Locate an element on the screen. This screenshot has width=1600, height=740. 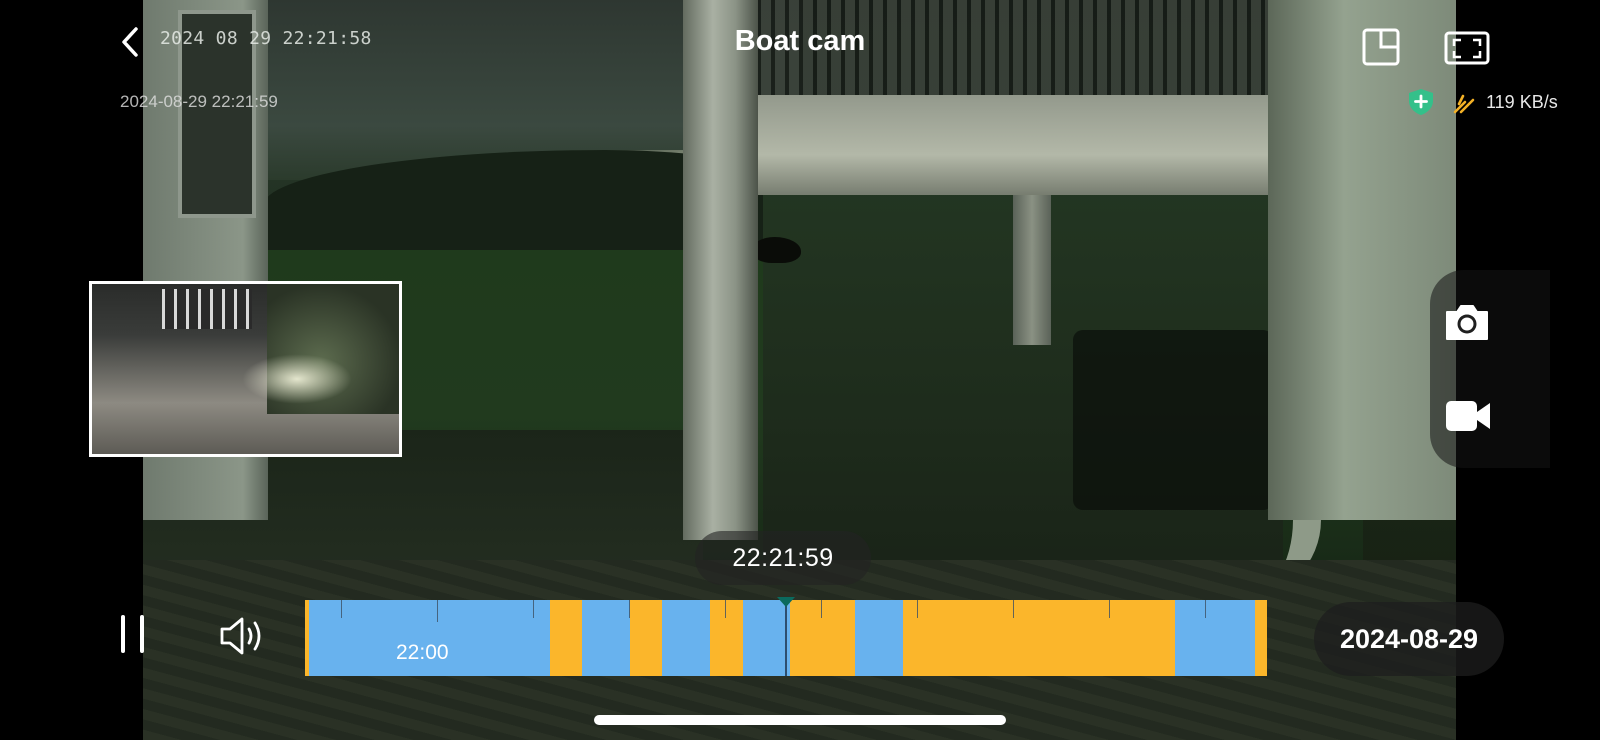
snapshot-button is located at coordinates (1467, 322).